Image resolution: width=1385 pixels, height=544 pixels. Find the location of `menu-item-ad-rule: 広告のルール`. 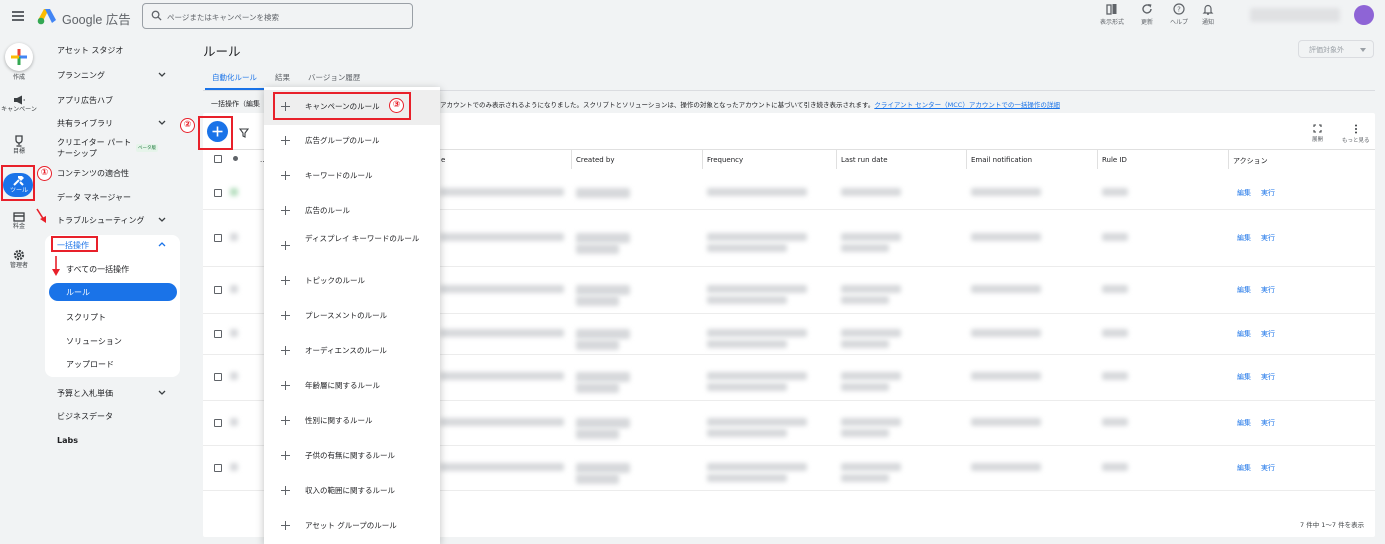

menu-item-ad-rule: 広告のルール is located at coordinates (352, 211).